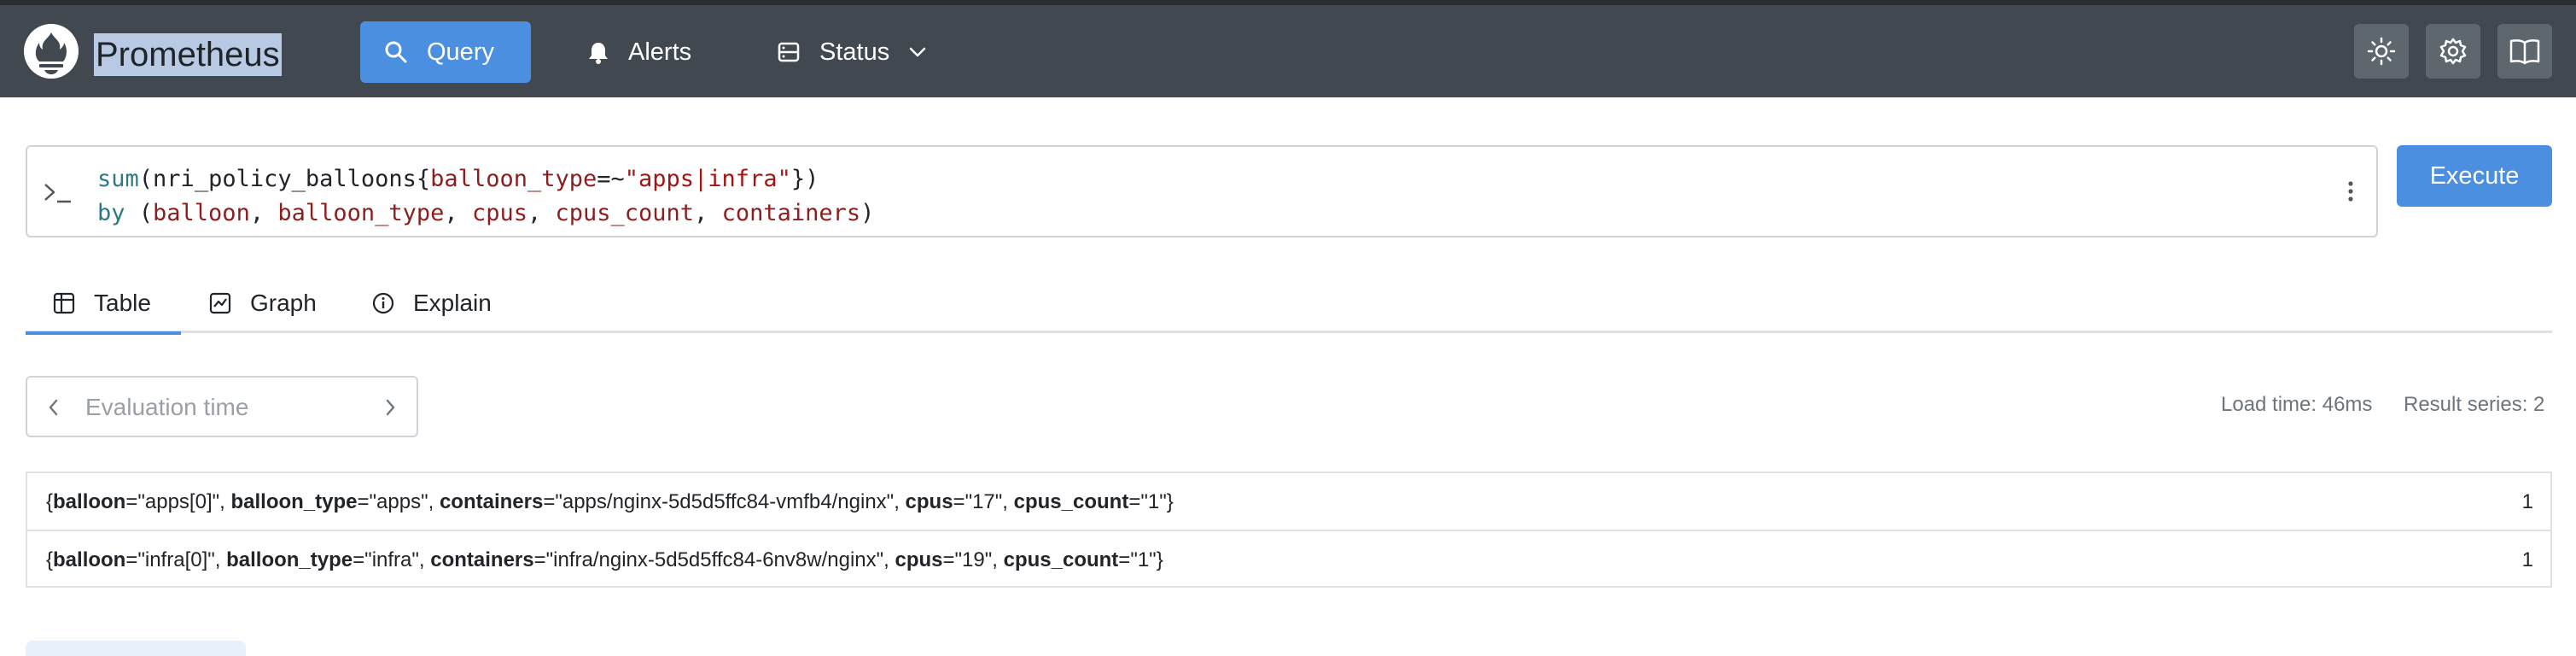 The image size is (2576, 656). Describe the element at coordinates (391, 559) in the screenshot. I see `label-value: "infra"` at that location.